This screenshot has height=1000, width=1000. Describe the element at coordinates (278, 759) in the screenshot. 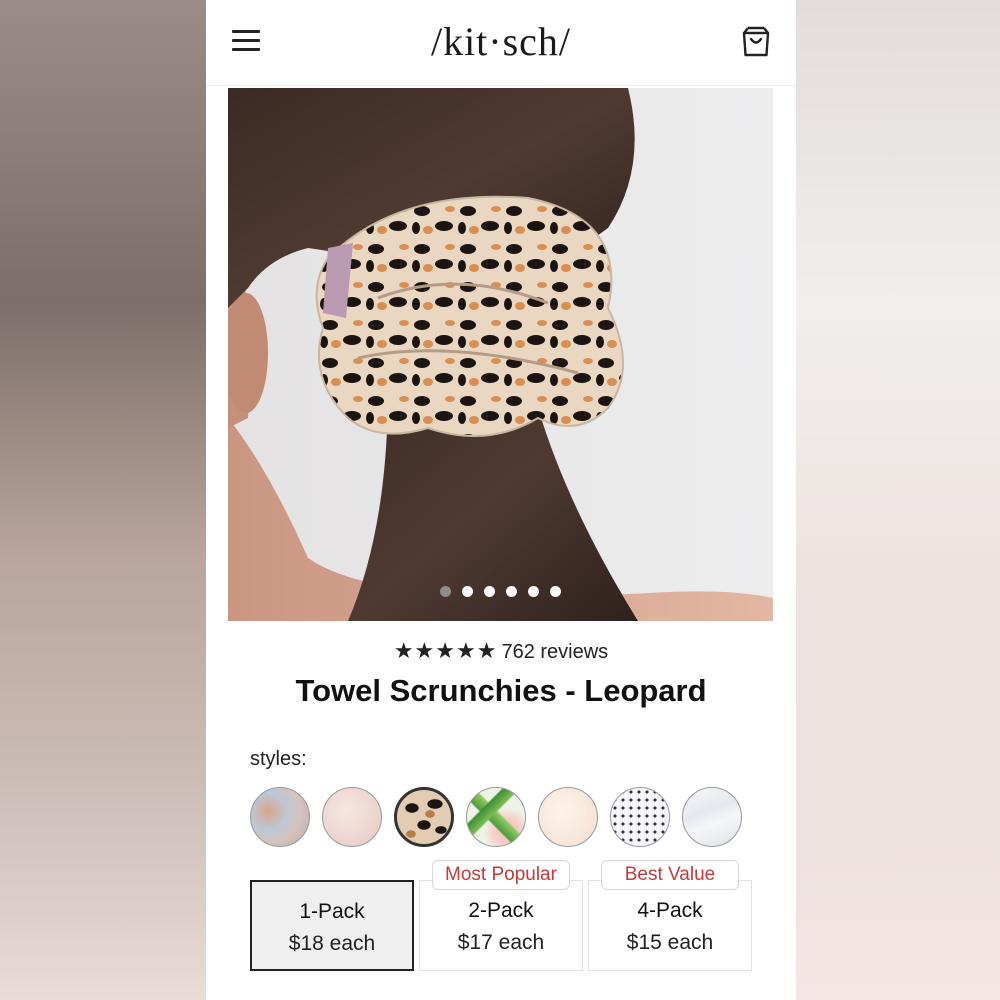

I see `styles-label: styles:` at that location.